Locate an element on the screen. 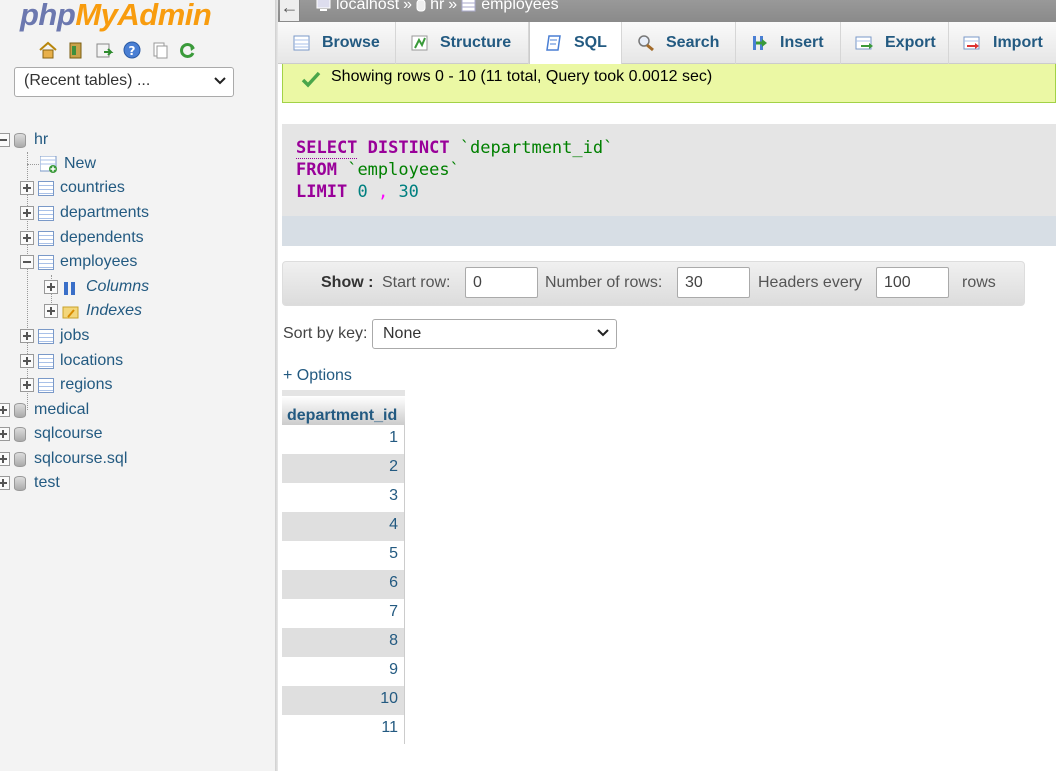 The image size is (1056, 771). tree-db-label: test is located at coordinates (47, 482).